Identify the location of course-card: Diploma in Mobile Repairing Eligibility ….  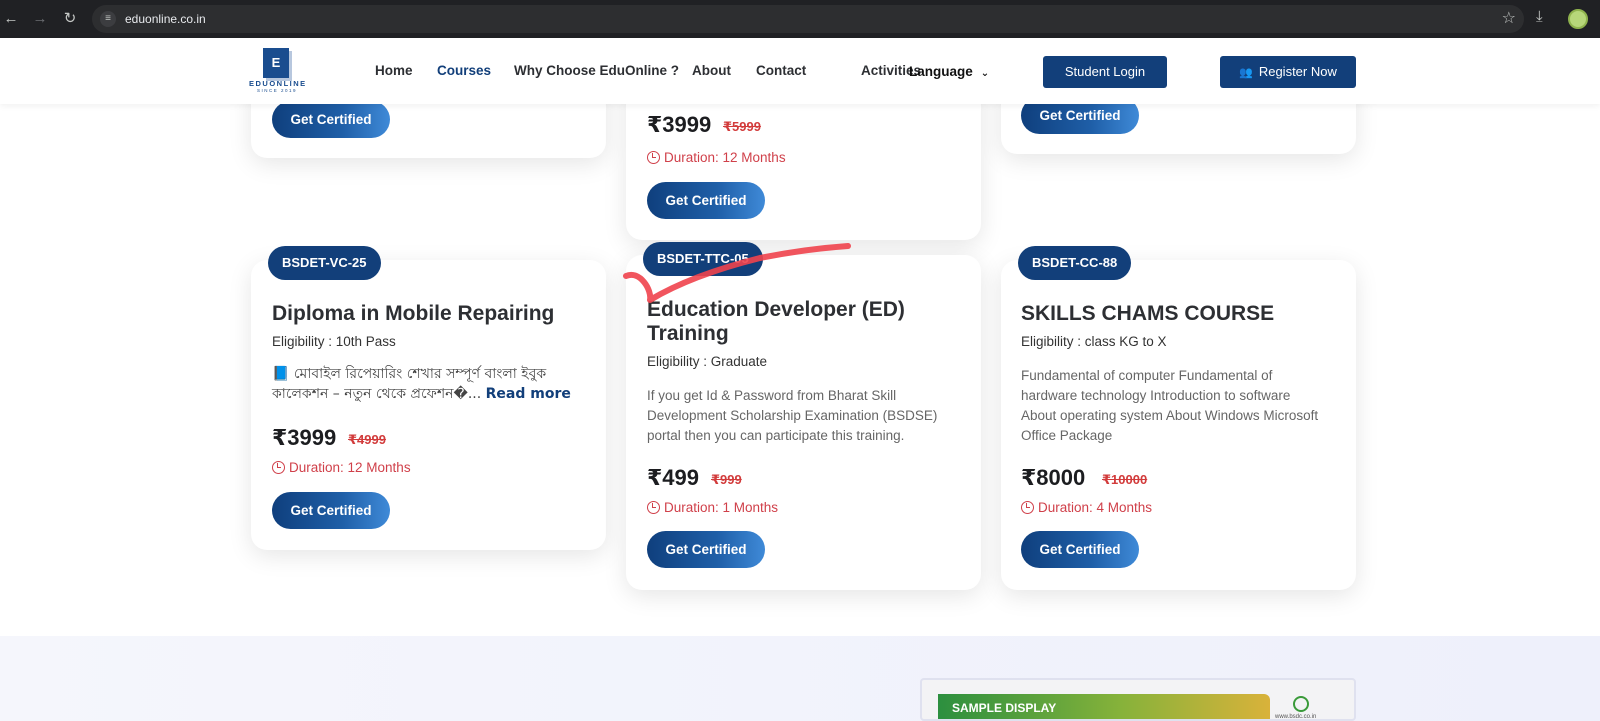
(428, 405).